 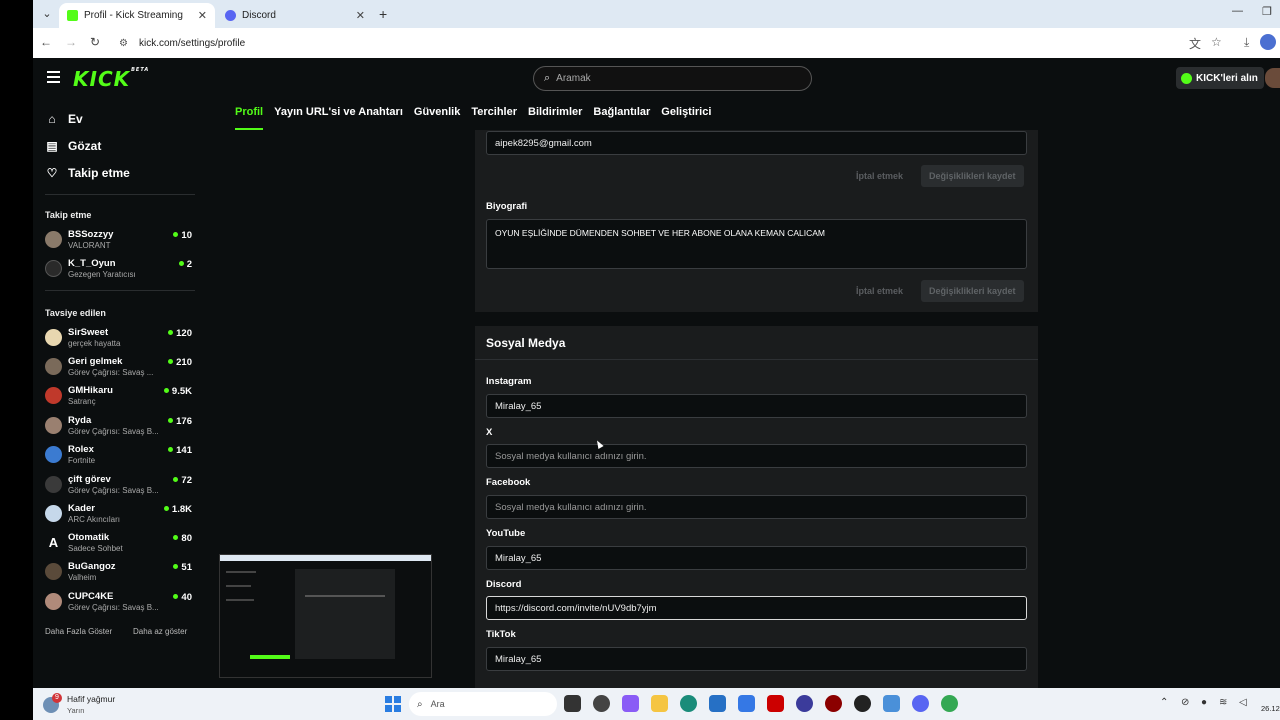 I want to click on tab-kick: Profil - Kick Streaming ✕, so click(x=137, y=15).